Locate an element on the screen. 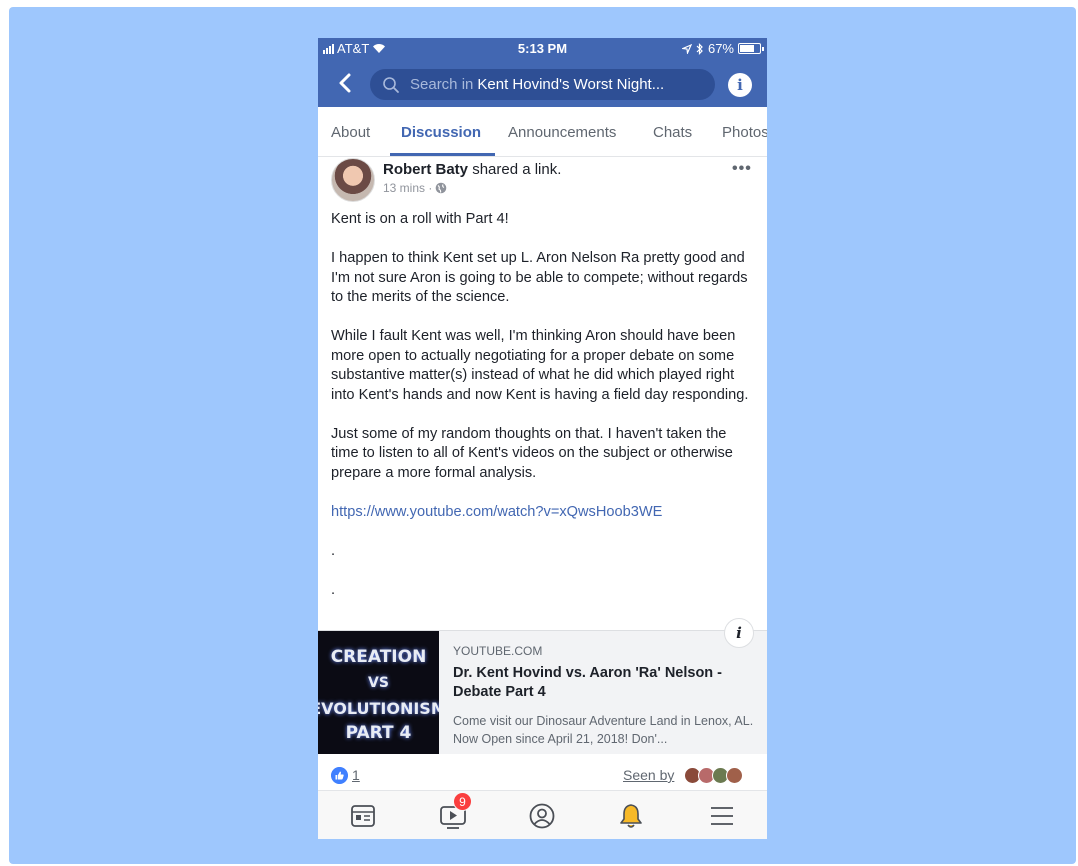 The image size is (1078, 866). bluetooth-icon is located at coordinates (699, 48).